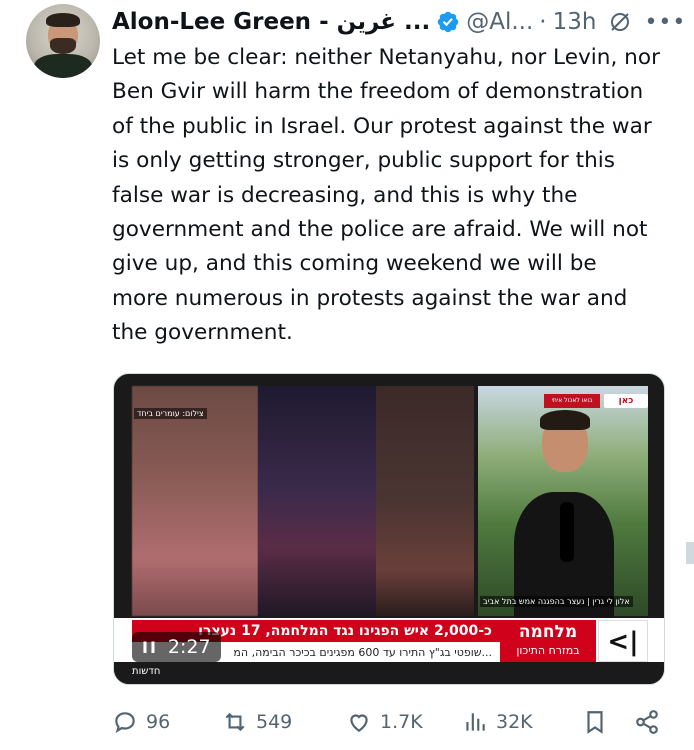 The height and width of the screenshot is (750, 694). I want to click on views-icon, so click(475, 722).